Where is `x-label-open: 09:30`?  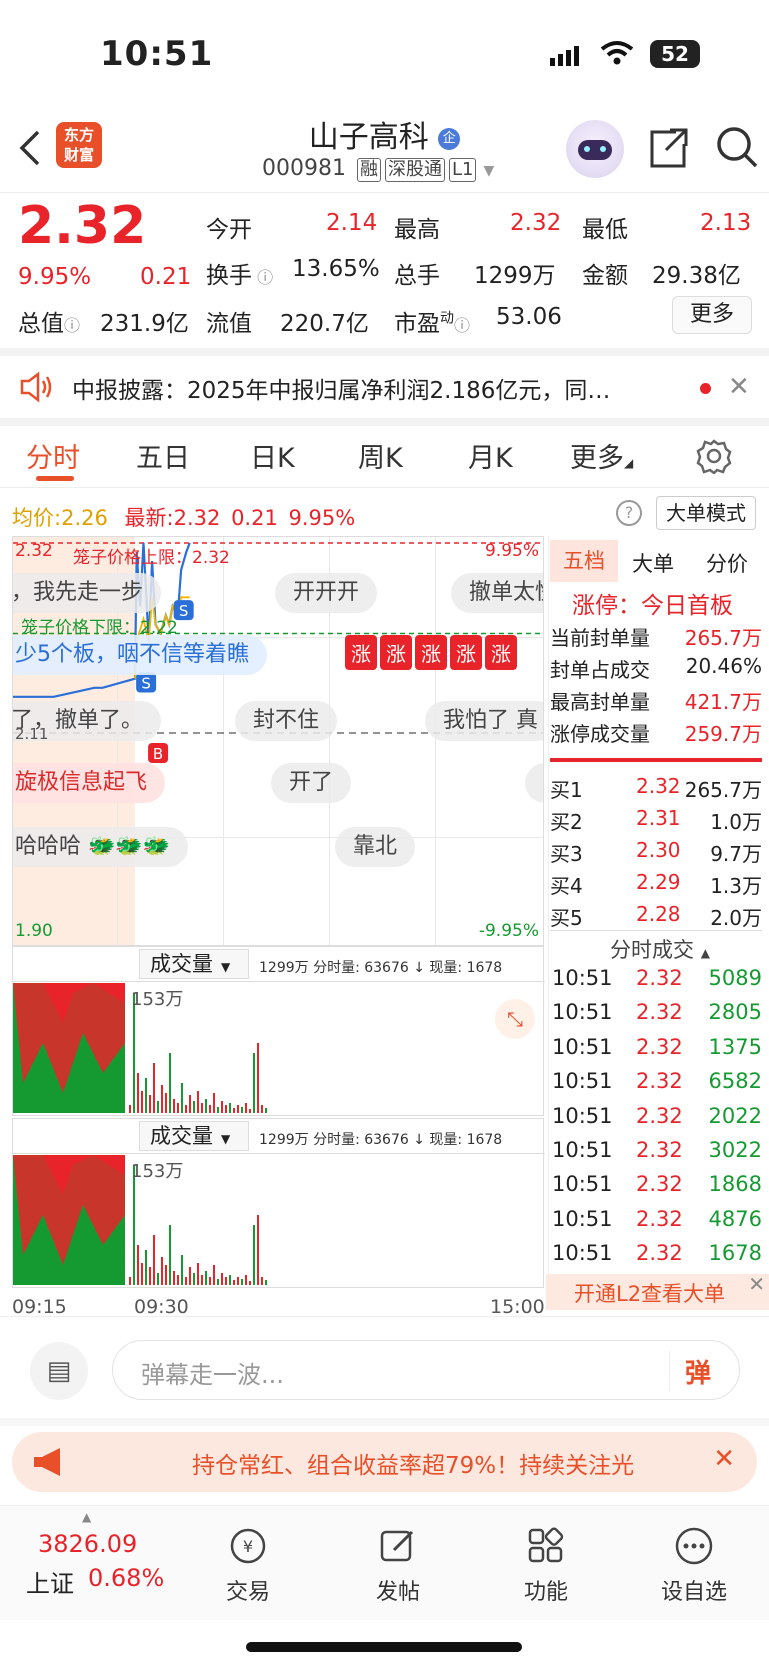 x-label-open: 09:30 is located at coordinates (161, 1307).